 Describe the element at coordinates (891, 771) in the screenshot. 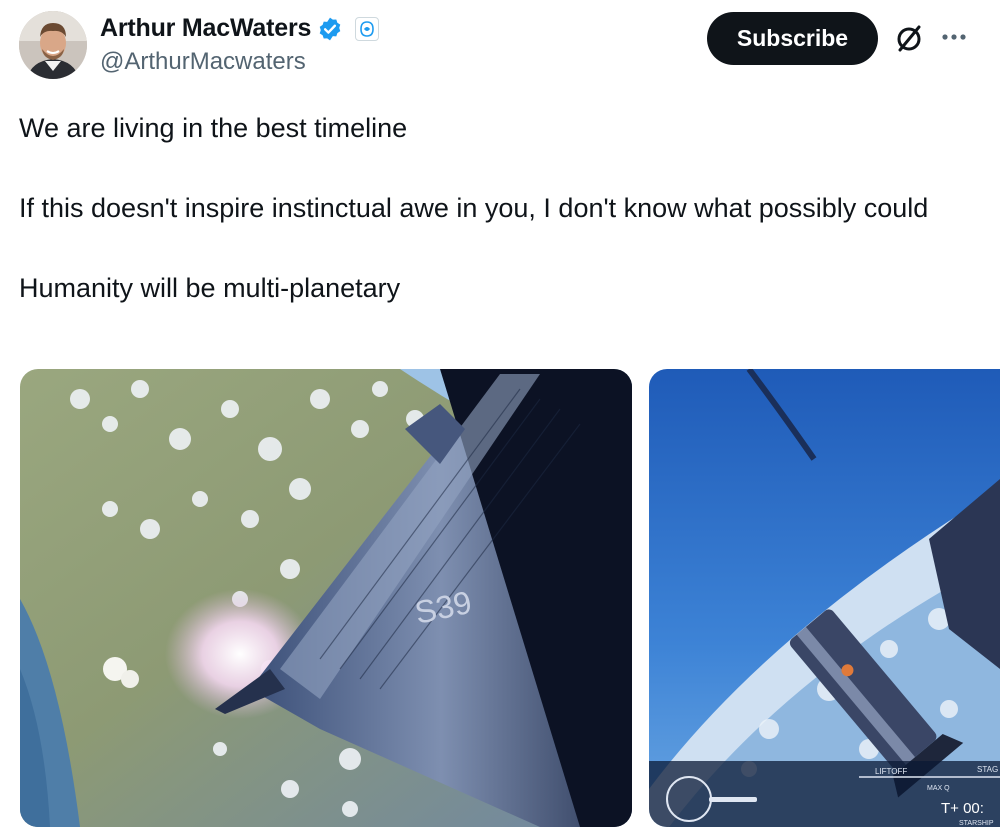

I see `hud-liftoff-label: LIFTOFF` at that location.